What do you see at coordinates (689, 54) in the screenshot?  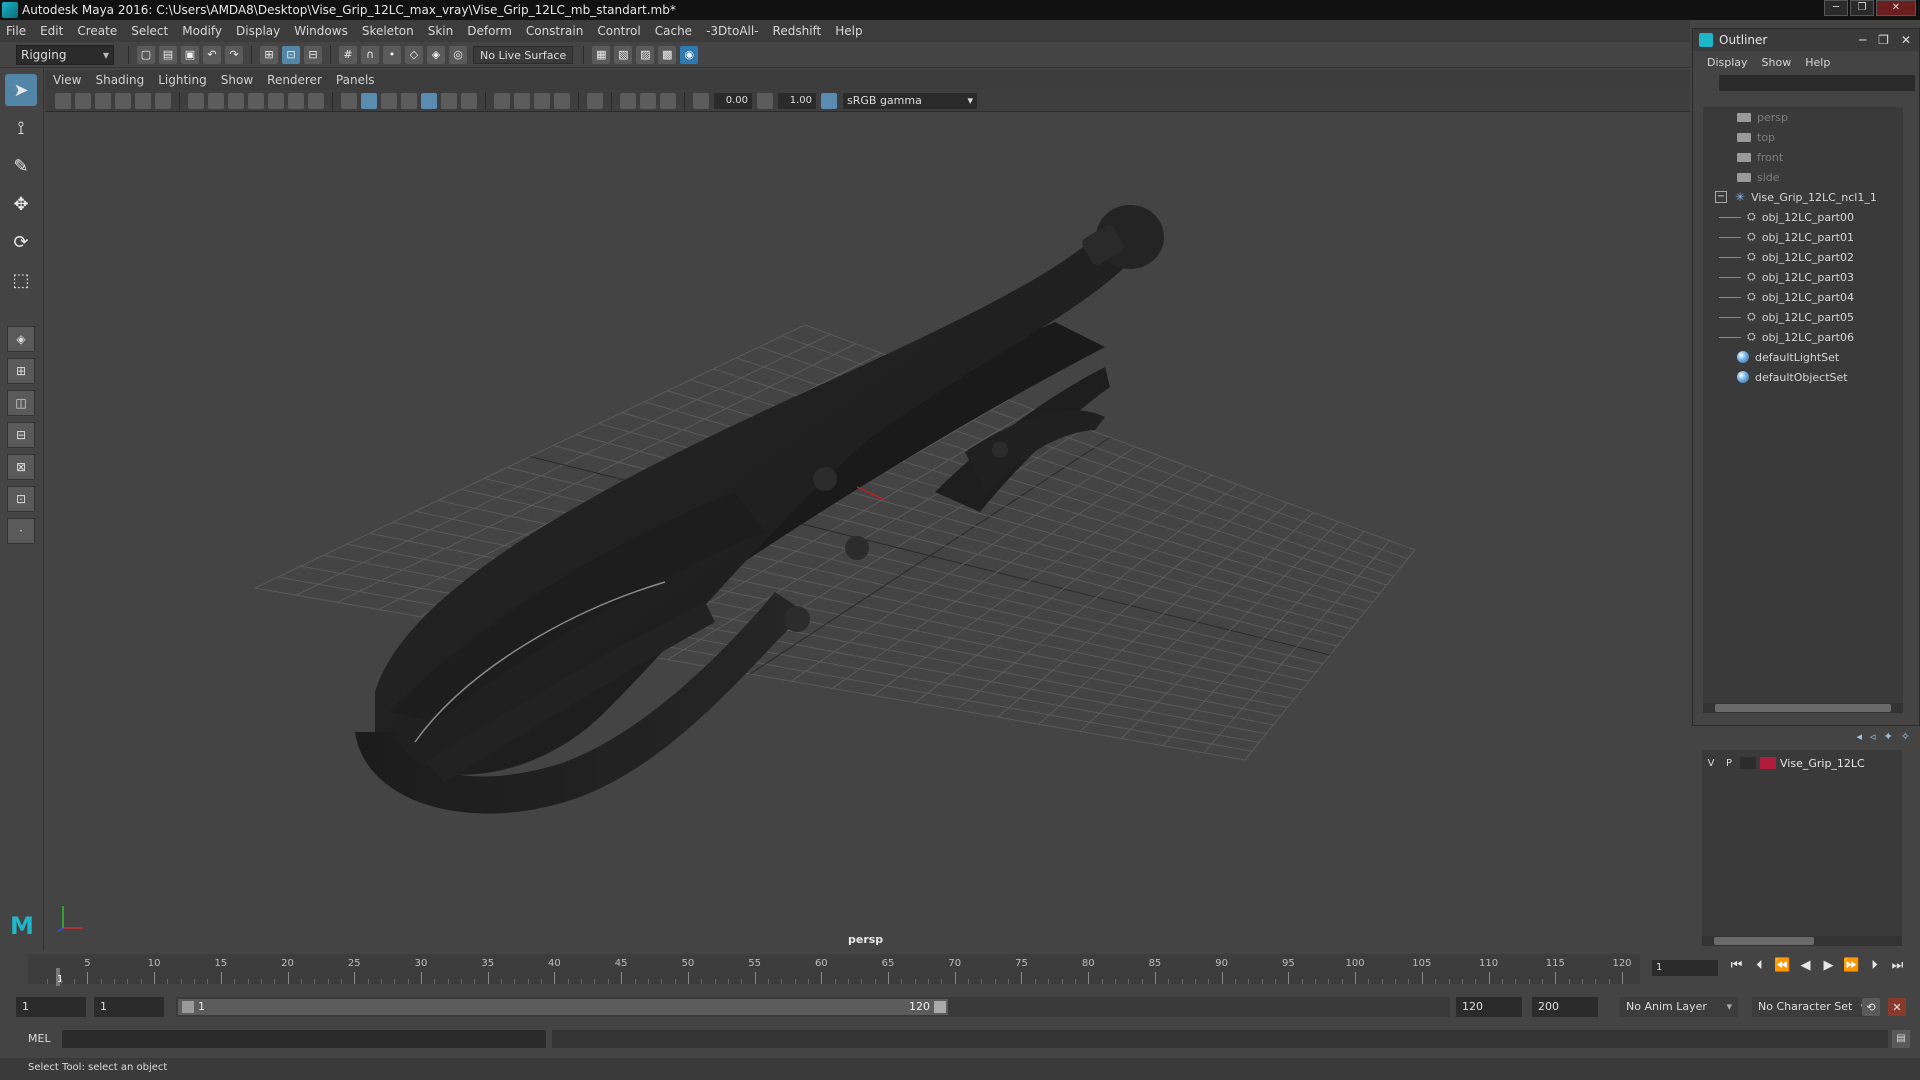 I see `hypershade-icon: ◉` at bounding box center [689, 54].